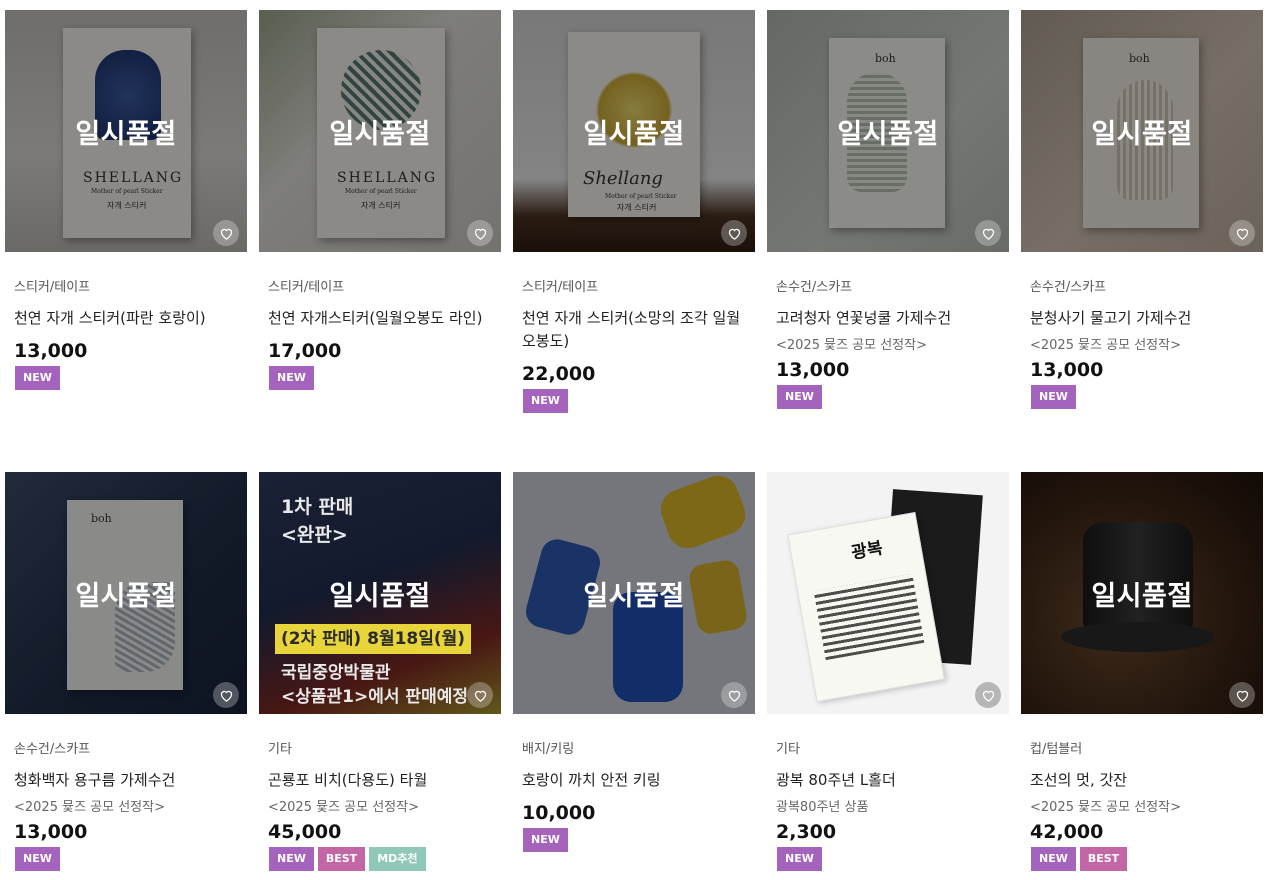 Image resolution: width=1269 pixels, height=880 pixels. What do you see at coordinates (867, 551) in the screenshot?
I see `image-title-text: 광복` at bounding box center [867, 551].